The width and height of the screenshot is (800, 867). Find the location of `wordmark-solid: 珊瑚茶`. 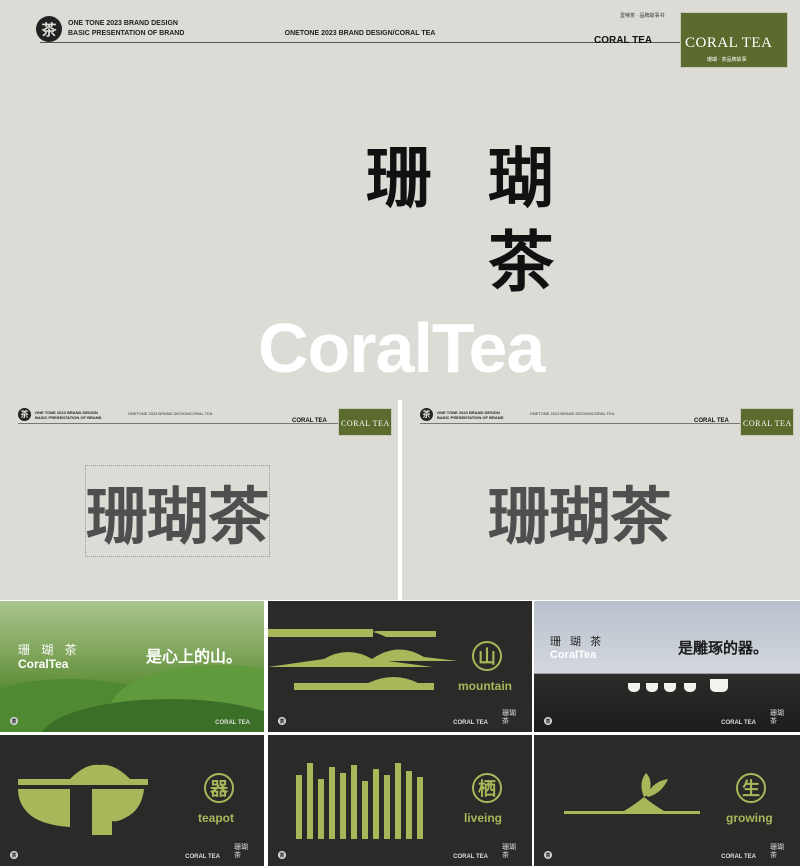

wordmark-solid: 珊瑚茶 is located at coordinates (580, 516).